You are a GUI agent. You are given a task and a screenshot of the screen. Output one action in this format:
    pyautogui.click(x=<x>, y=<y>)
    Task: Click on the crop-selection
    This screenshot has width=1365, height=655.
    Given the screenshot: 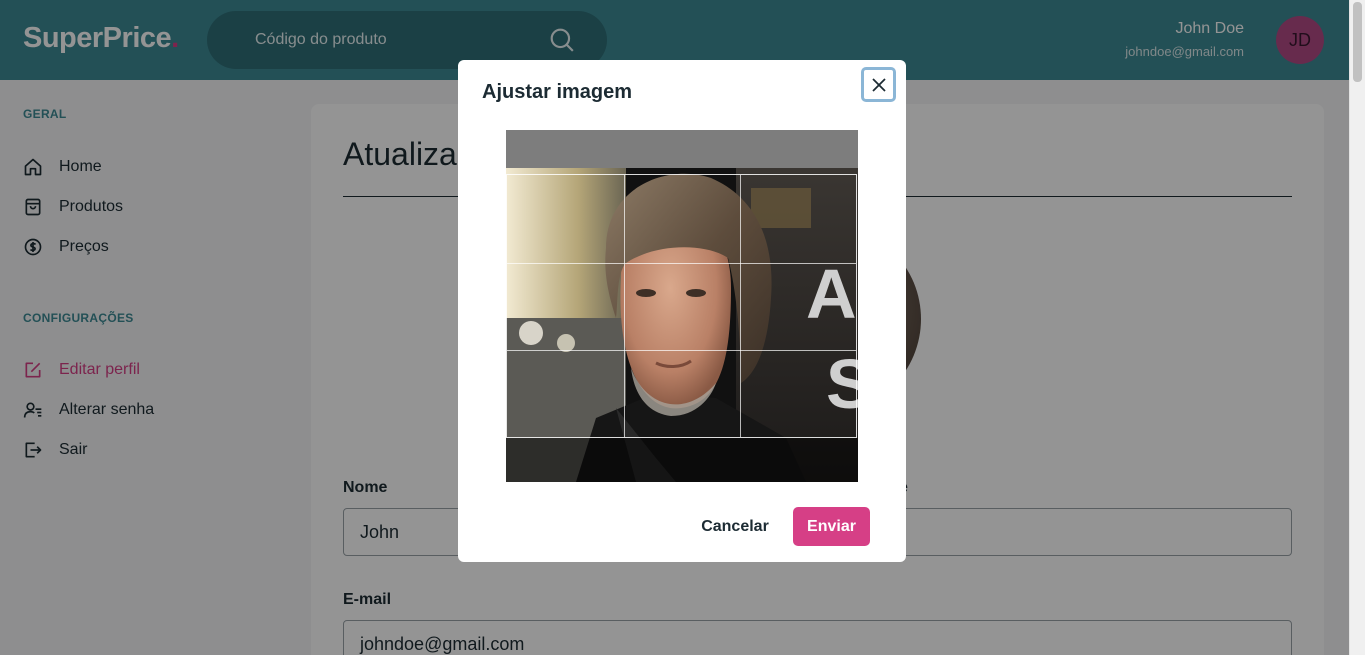 What is the action you would take?
    pyautogui.click(x=681, y=306)
    